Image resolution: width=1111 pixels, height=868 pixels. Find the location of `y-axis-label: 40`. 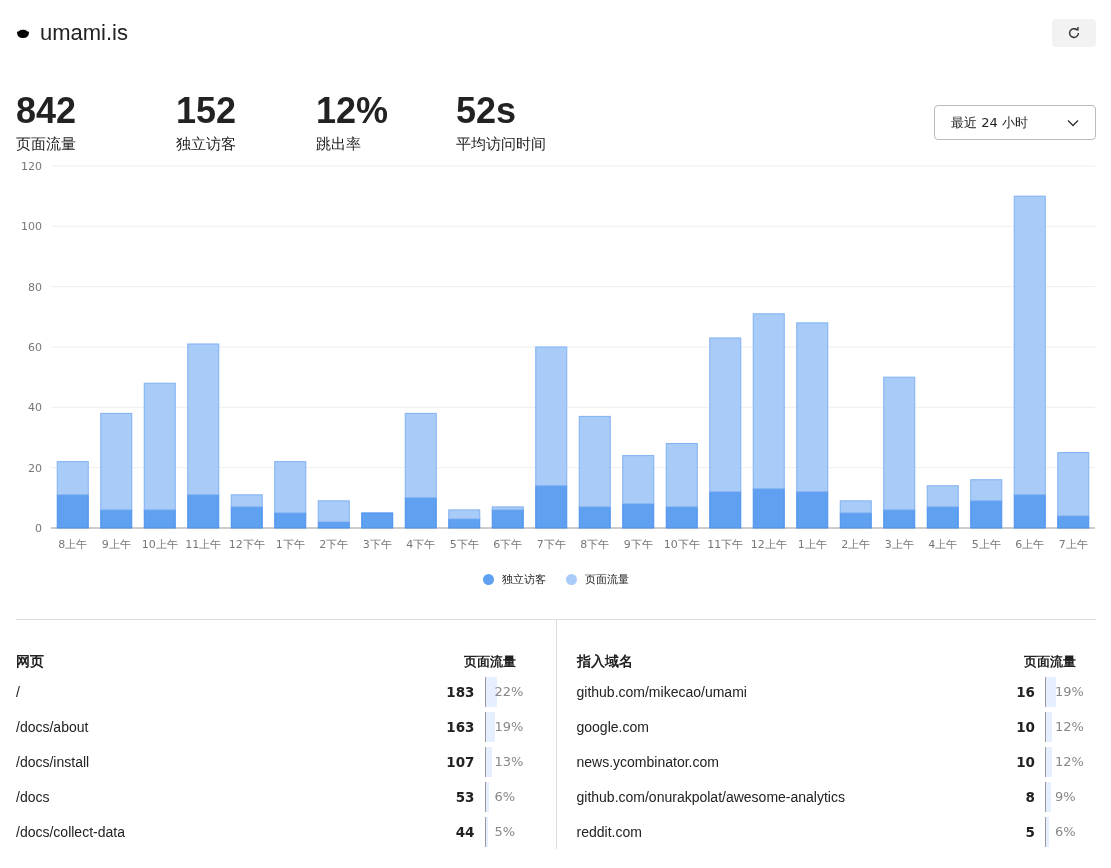

y-axis-label: 40 is located at coordinates (35, 408).